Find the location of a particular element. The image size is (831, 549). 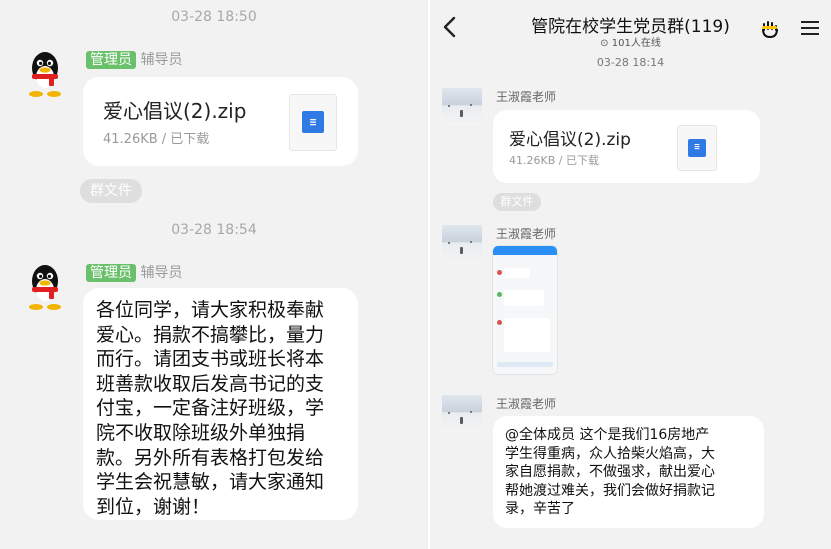

message-timestamp: 03-28 18:54 is located at coordinates (214, 230).